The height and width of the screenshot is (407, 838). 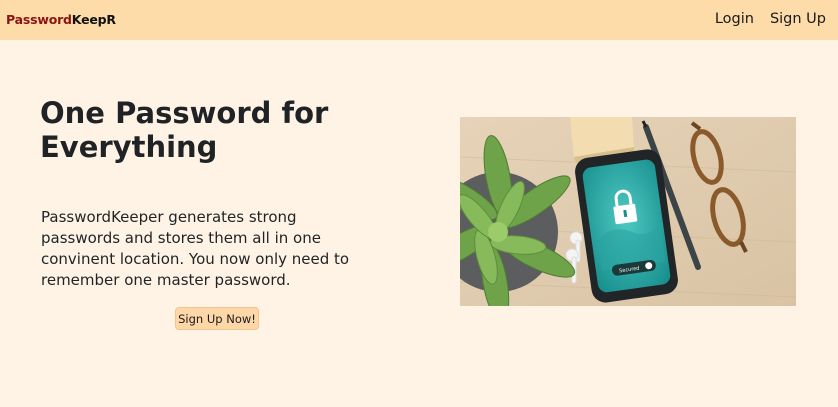 I want to click on brand-logo: PasswordKeepR, so click(x=61, y=19).